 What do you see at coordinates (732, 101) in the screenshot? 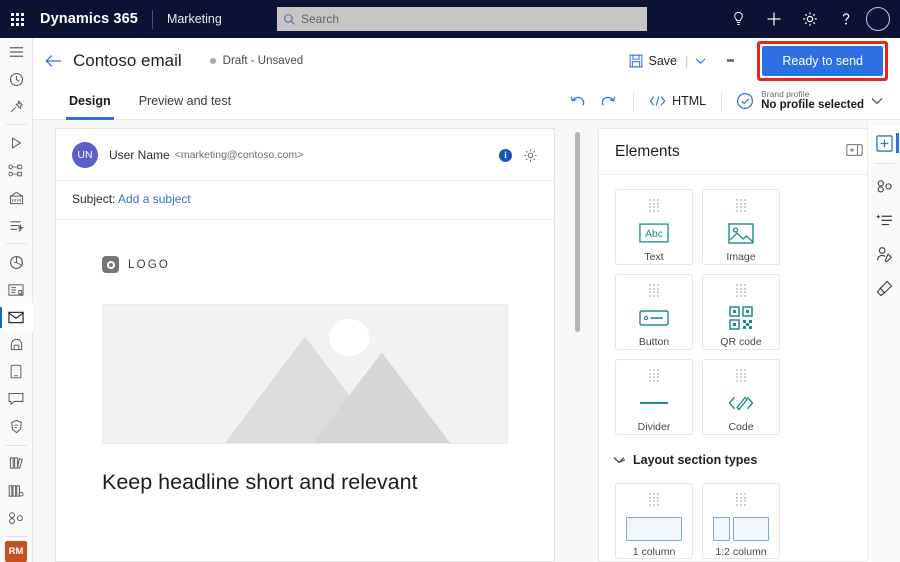
I see `tab-bar-actions: HTML Brand profile No profile selected` at bounding box center [732, 101].